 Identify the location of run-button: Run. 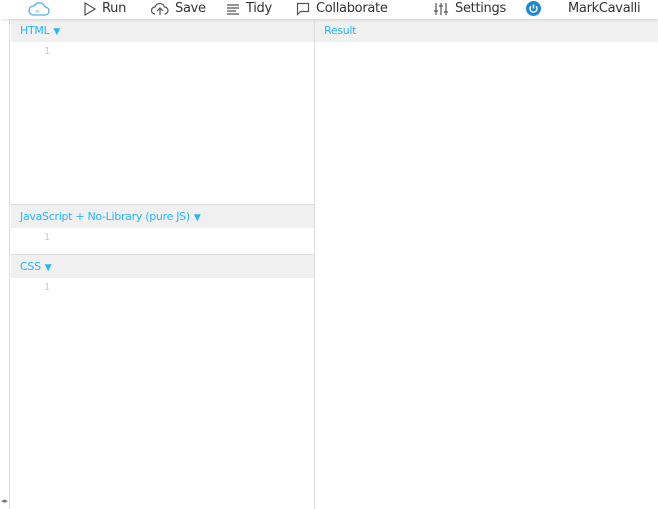
(105, 8).